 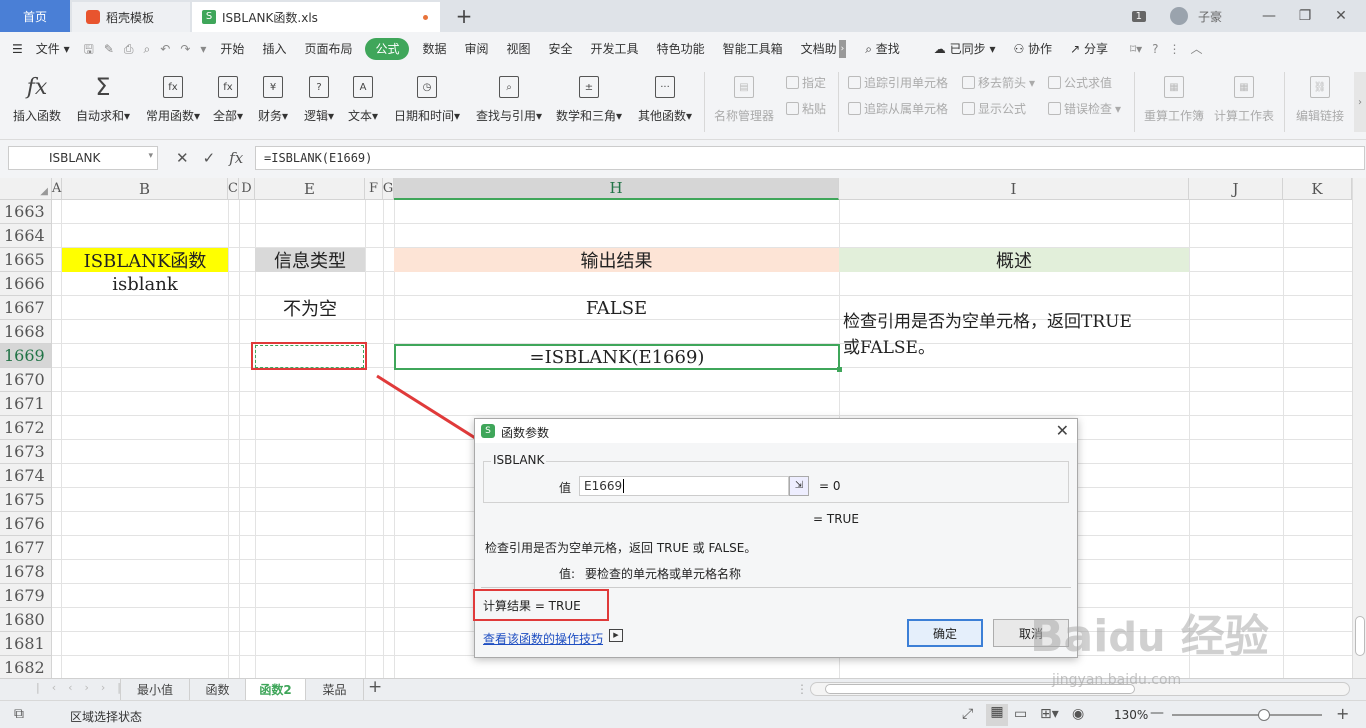 I want to click on sheet-tab-min: 最小值, so click(x=155, y=689).